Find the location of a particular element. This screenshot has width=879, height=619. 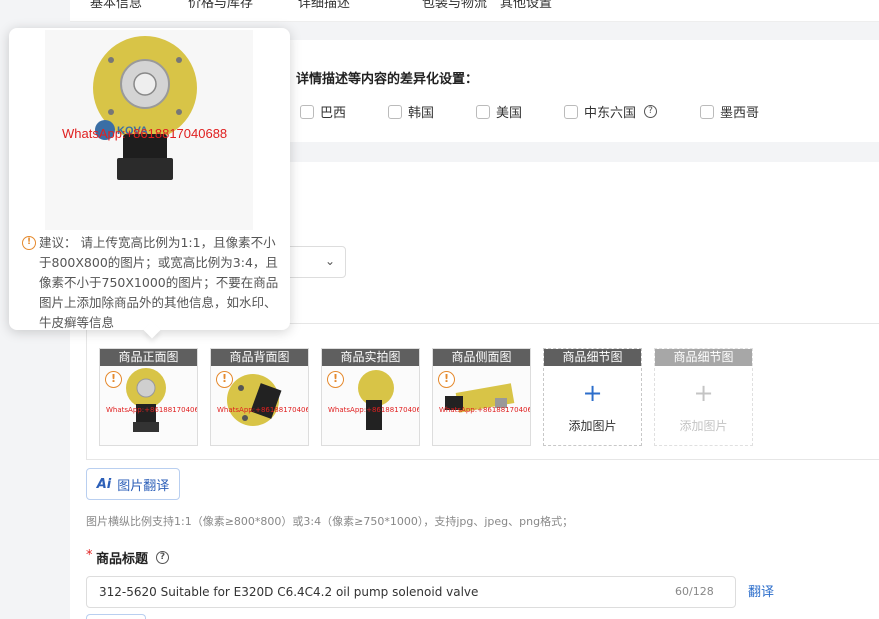

image-translate-button: Ai 图片翻译 is located at coordinates (133, 484).